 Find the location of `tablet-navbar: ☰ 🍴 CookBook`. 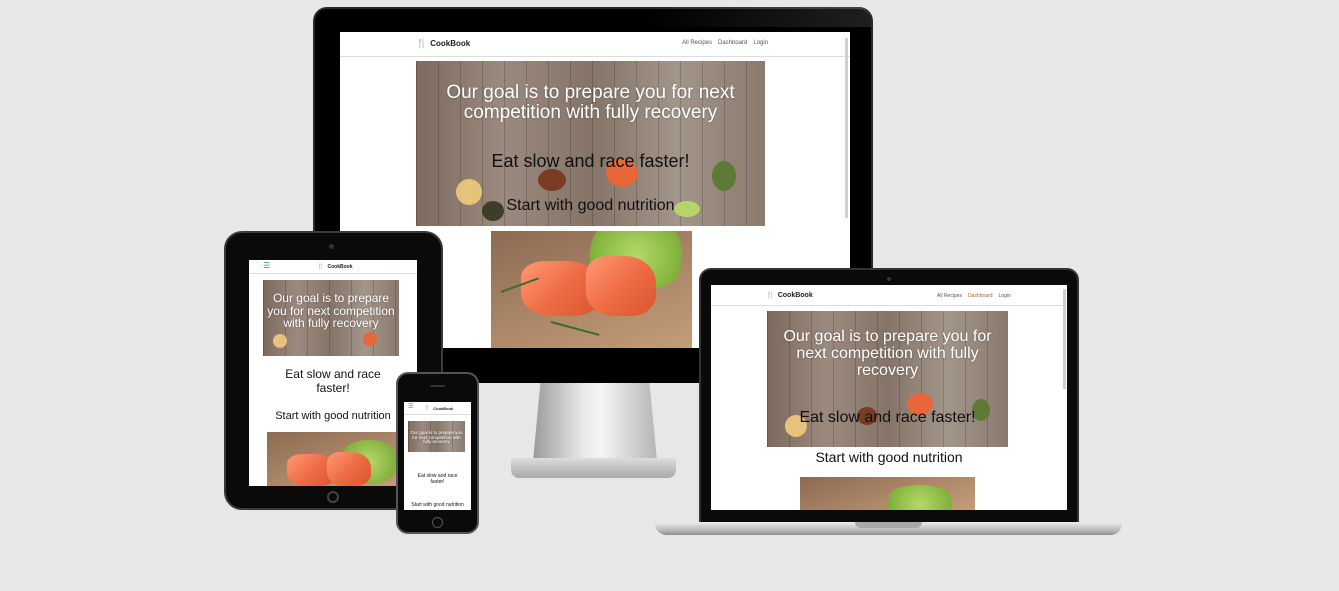

tablet-navbar: ☰ 🍴 CookBook is located at coordinates (333, 267).